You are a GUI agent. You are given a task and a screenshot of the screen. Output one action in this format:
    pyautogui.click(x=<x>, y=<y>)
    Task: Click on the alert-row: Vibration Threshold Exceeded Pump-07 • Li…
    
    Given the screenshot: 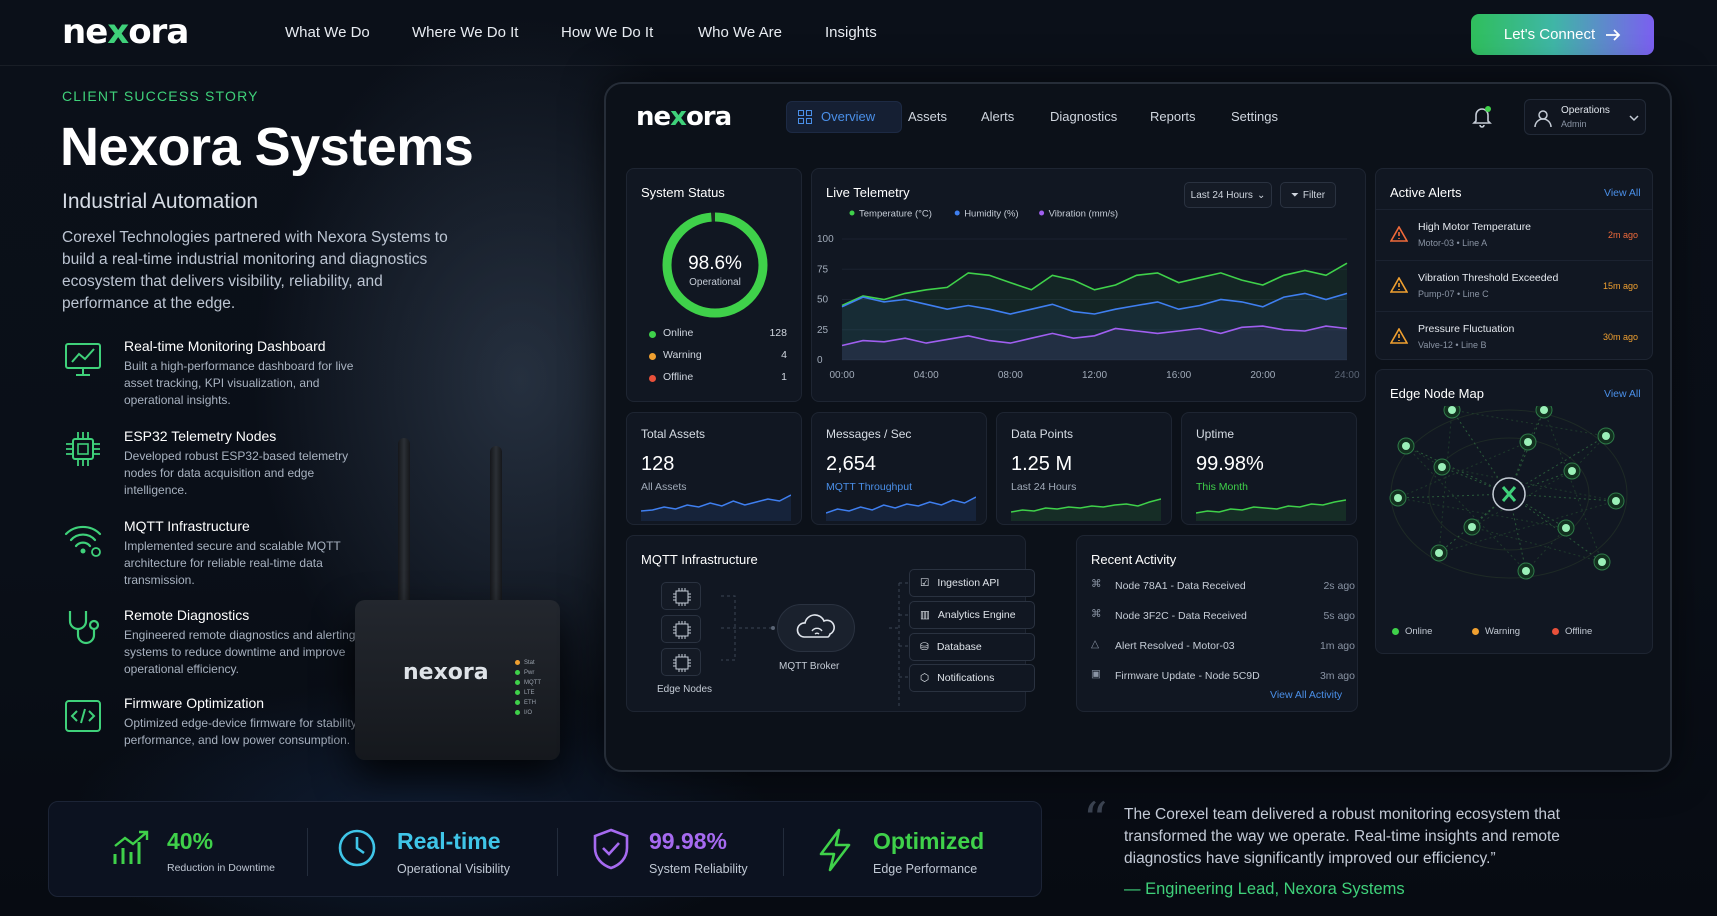 What is the action you would take?
    pyautogui.click(x=1514, y=285)
    